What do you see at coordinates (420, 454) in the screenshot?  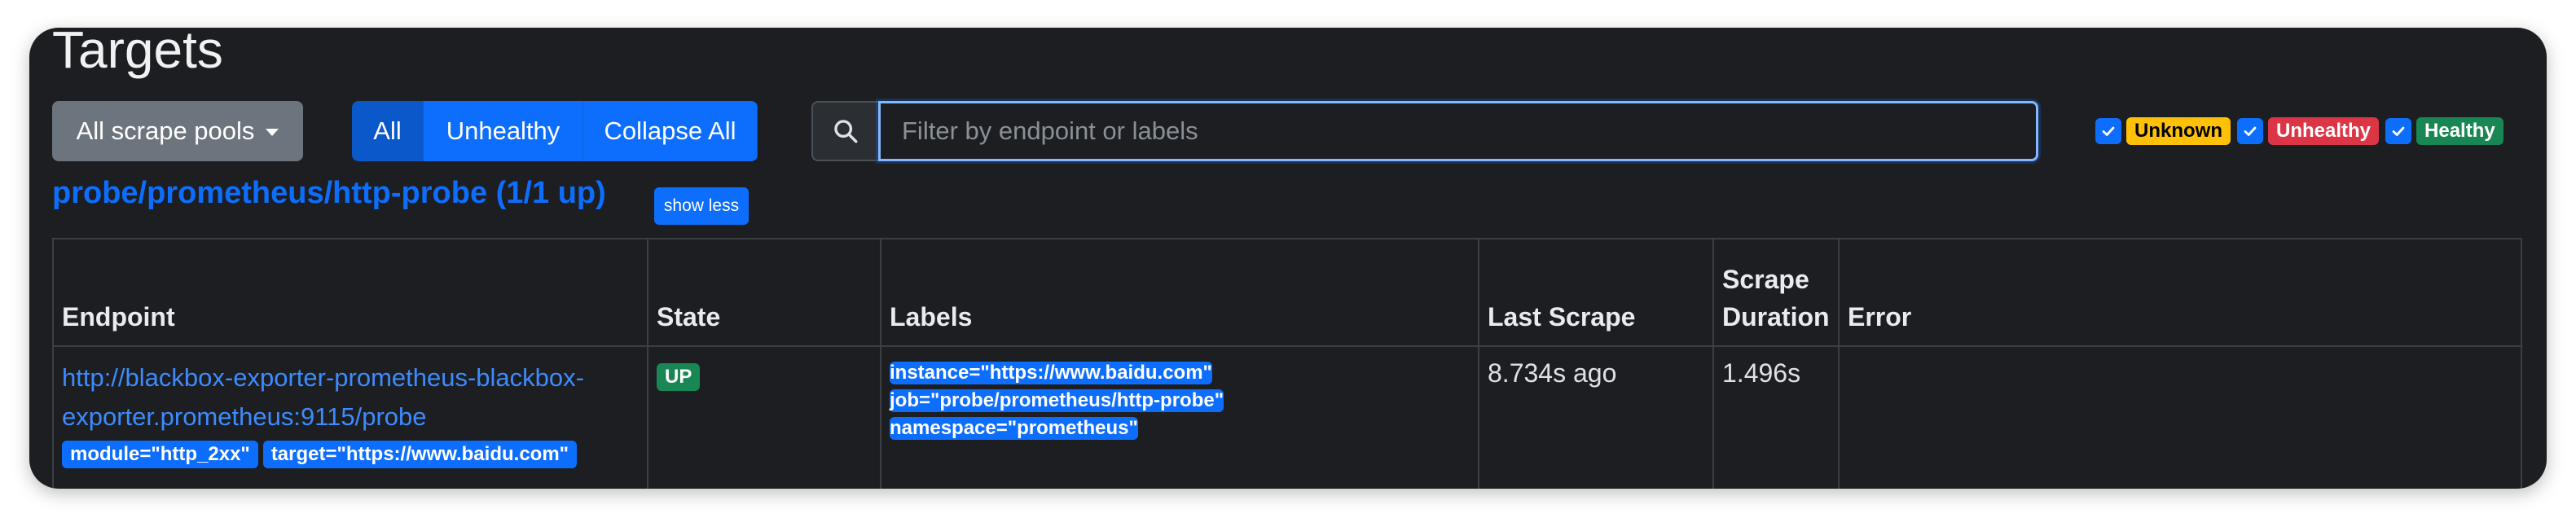 I see `param-badge: target="https://www.baidu.com"` at bounding box center [420, 454].